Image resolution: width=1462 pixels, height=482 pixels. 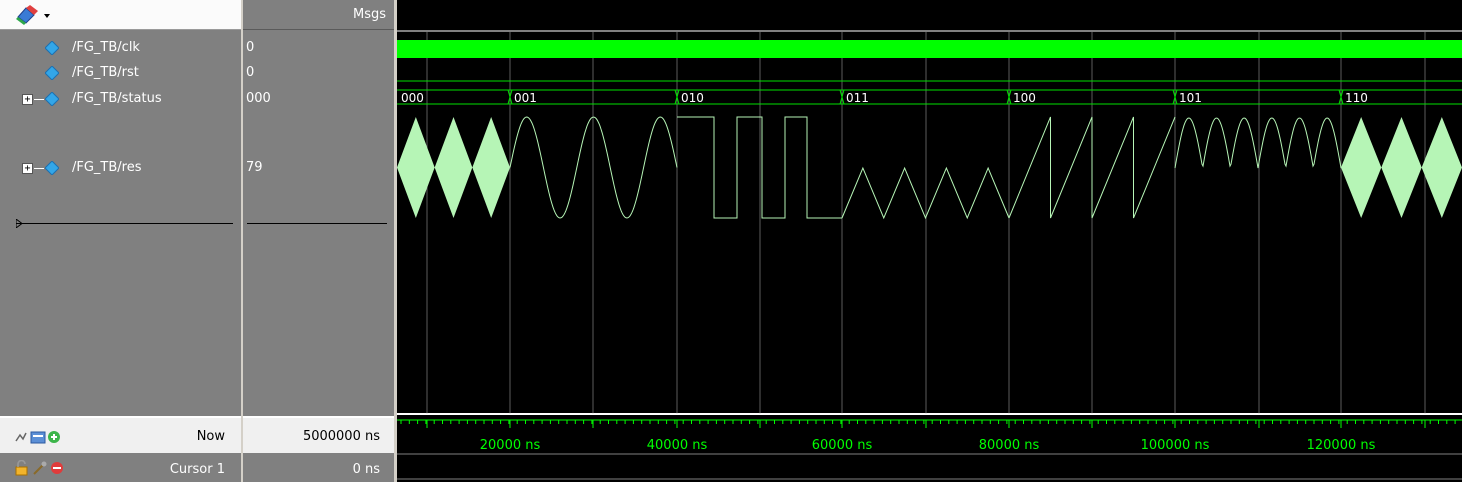 What do you see at coordinates (929, 49) in the screenshot?
I see `clk-waveform` at bounding box center [929, 49].